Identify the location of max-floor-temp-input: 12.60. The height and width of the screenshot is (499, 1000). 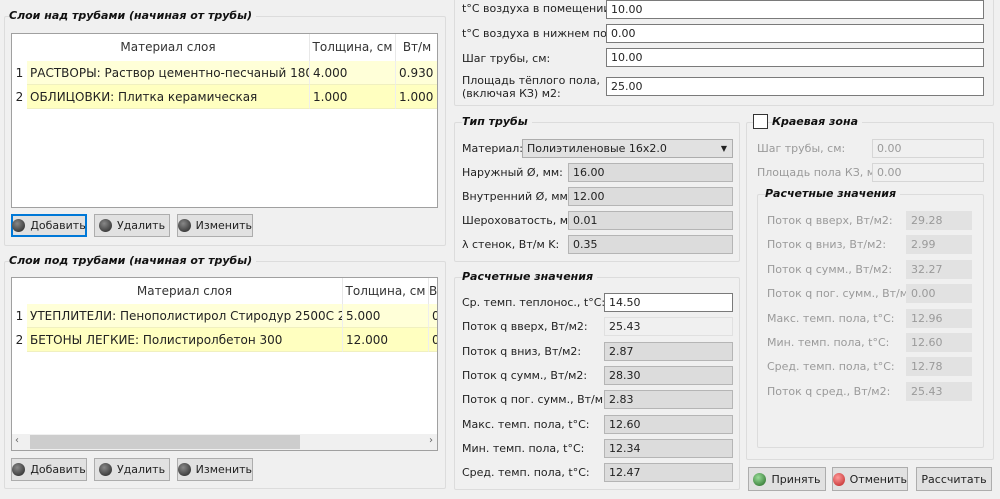
(668, 424).